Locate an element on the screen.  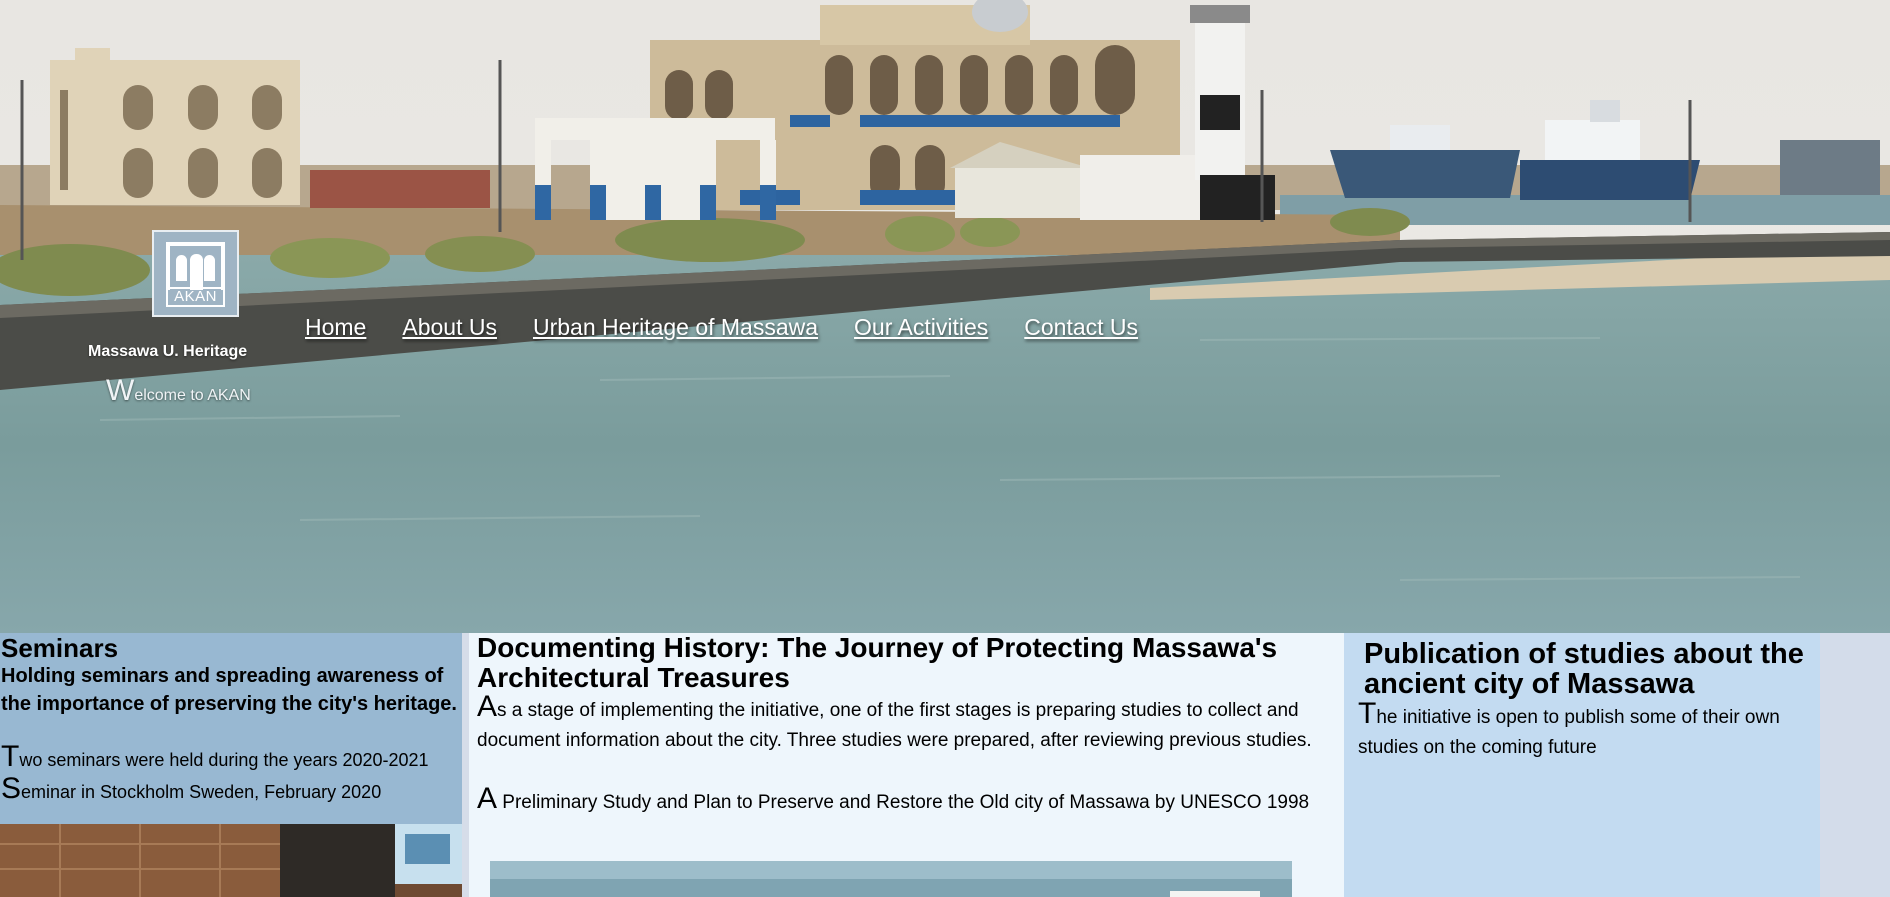
nav-urban-heritage: Urban Heritage of Massawa is located at coordinates (675, 327).